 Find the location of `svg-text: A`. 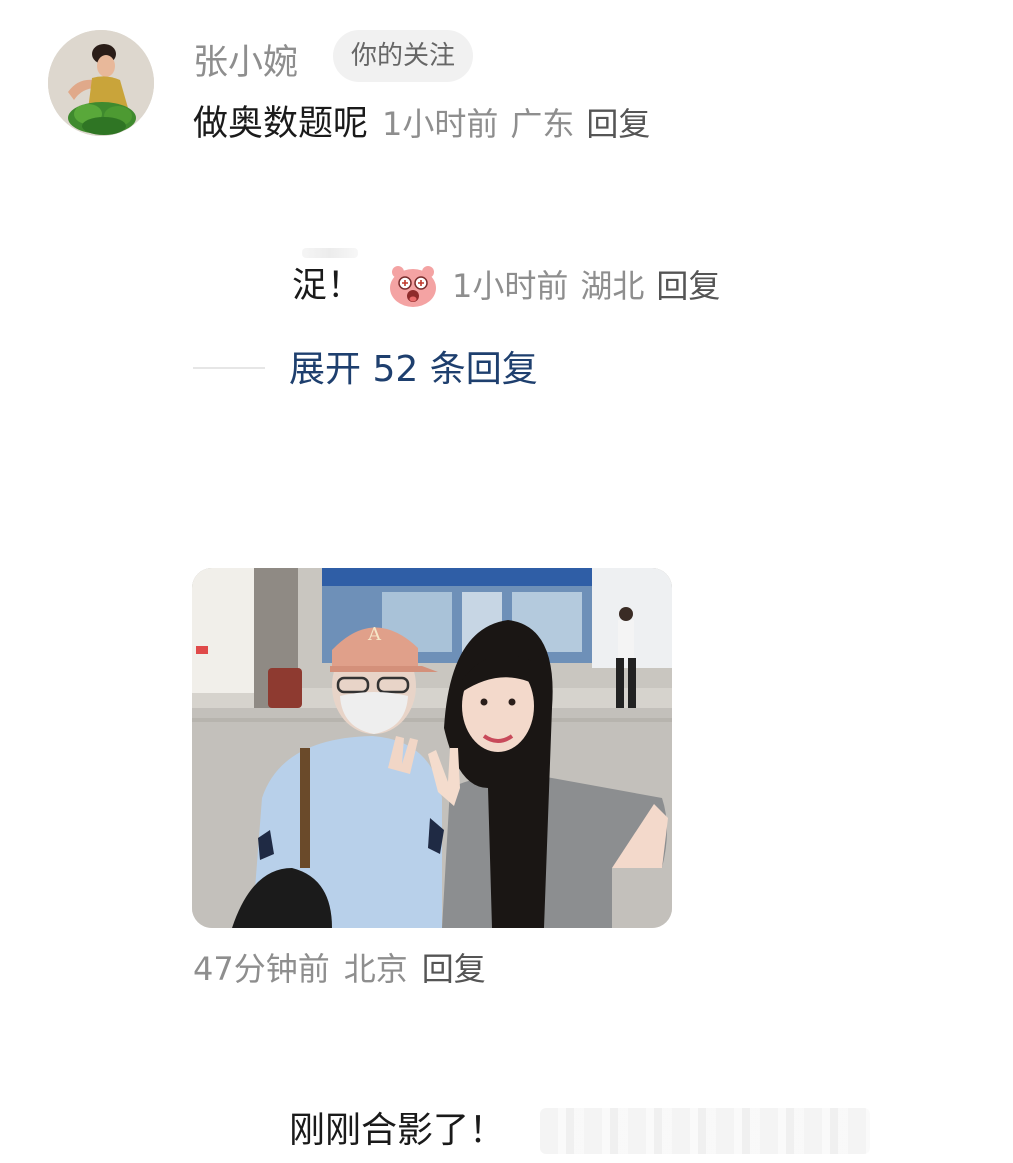

svg-text: A is located at coordinates (374, 634).